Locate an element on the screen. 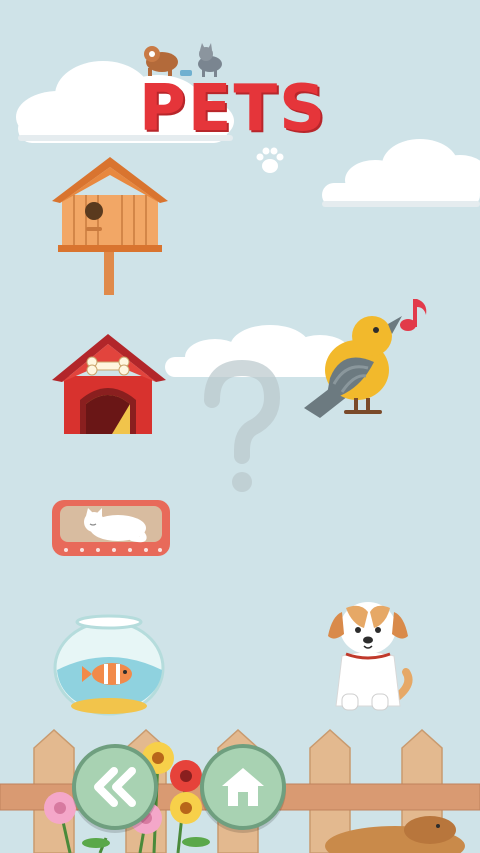  double-chevron-left-icon is located at coordinates (115, 787).